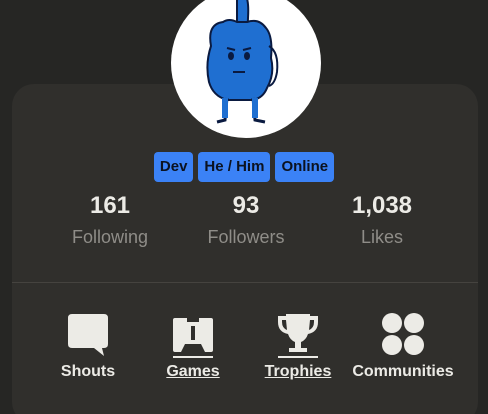 Image resolution: width=488 pixels, height=414 pixels. Describe the element at coordinates (110, 237) in the screenshot. I see `following-label: Following` at that location.